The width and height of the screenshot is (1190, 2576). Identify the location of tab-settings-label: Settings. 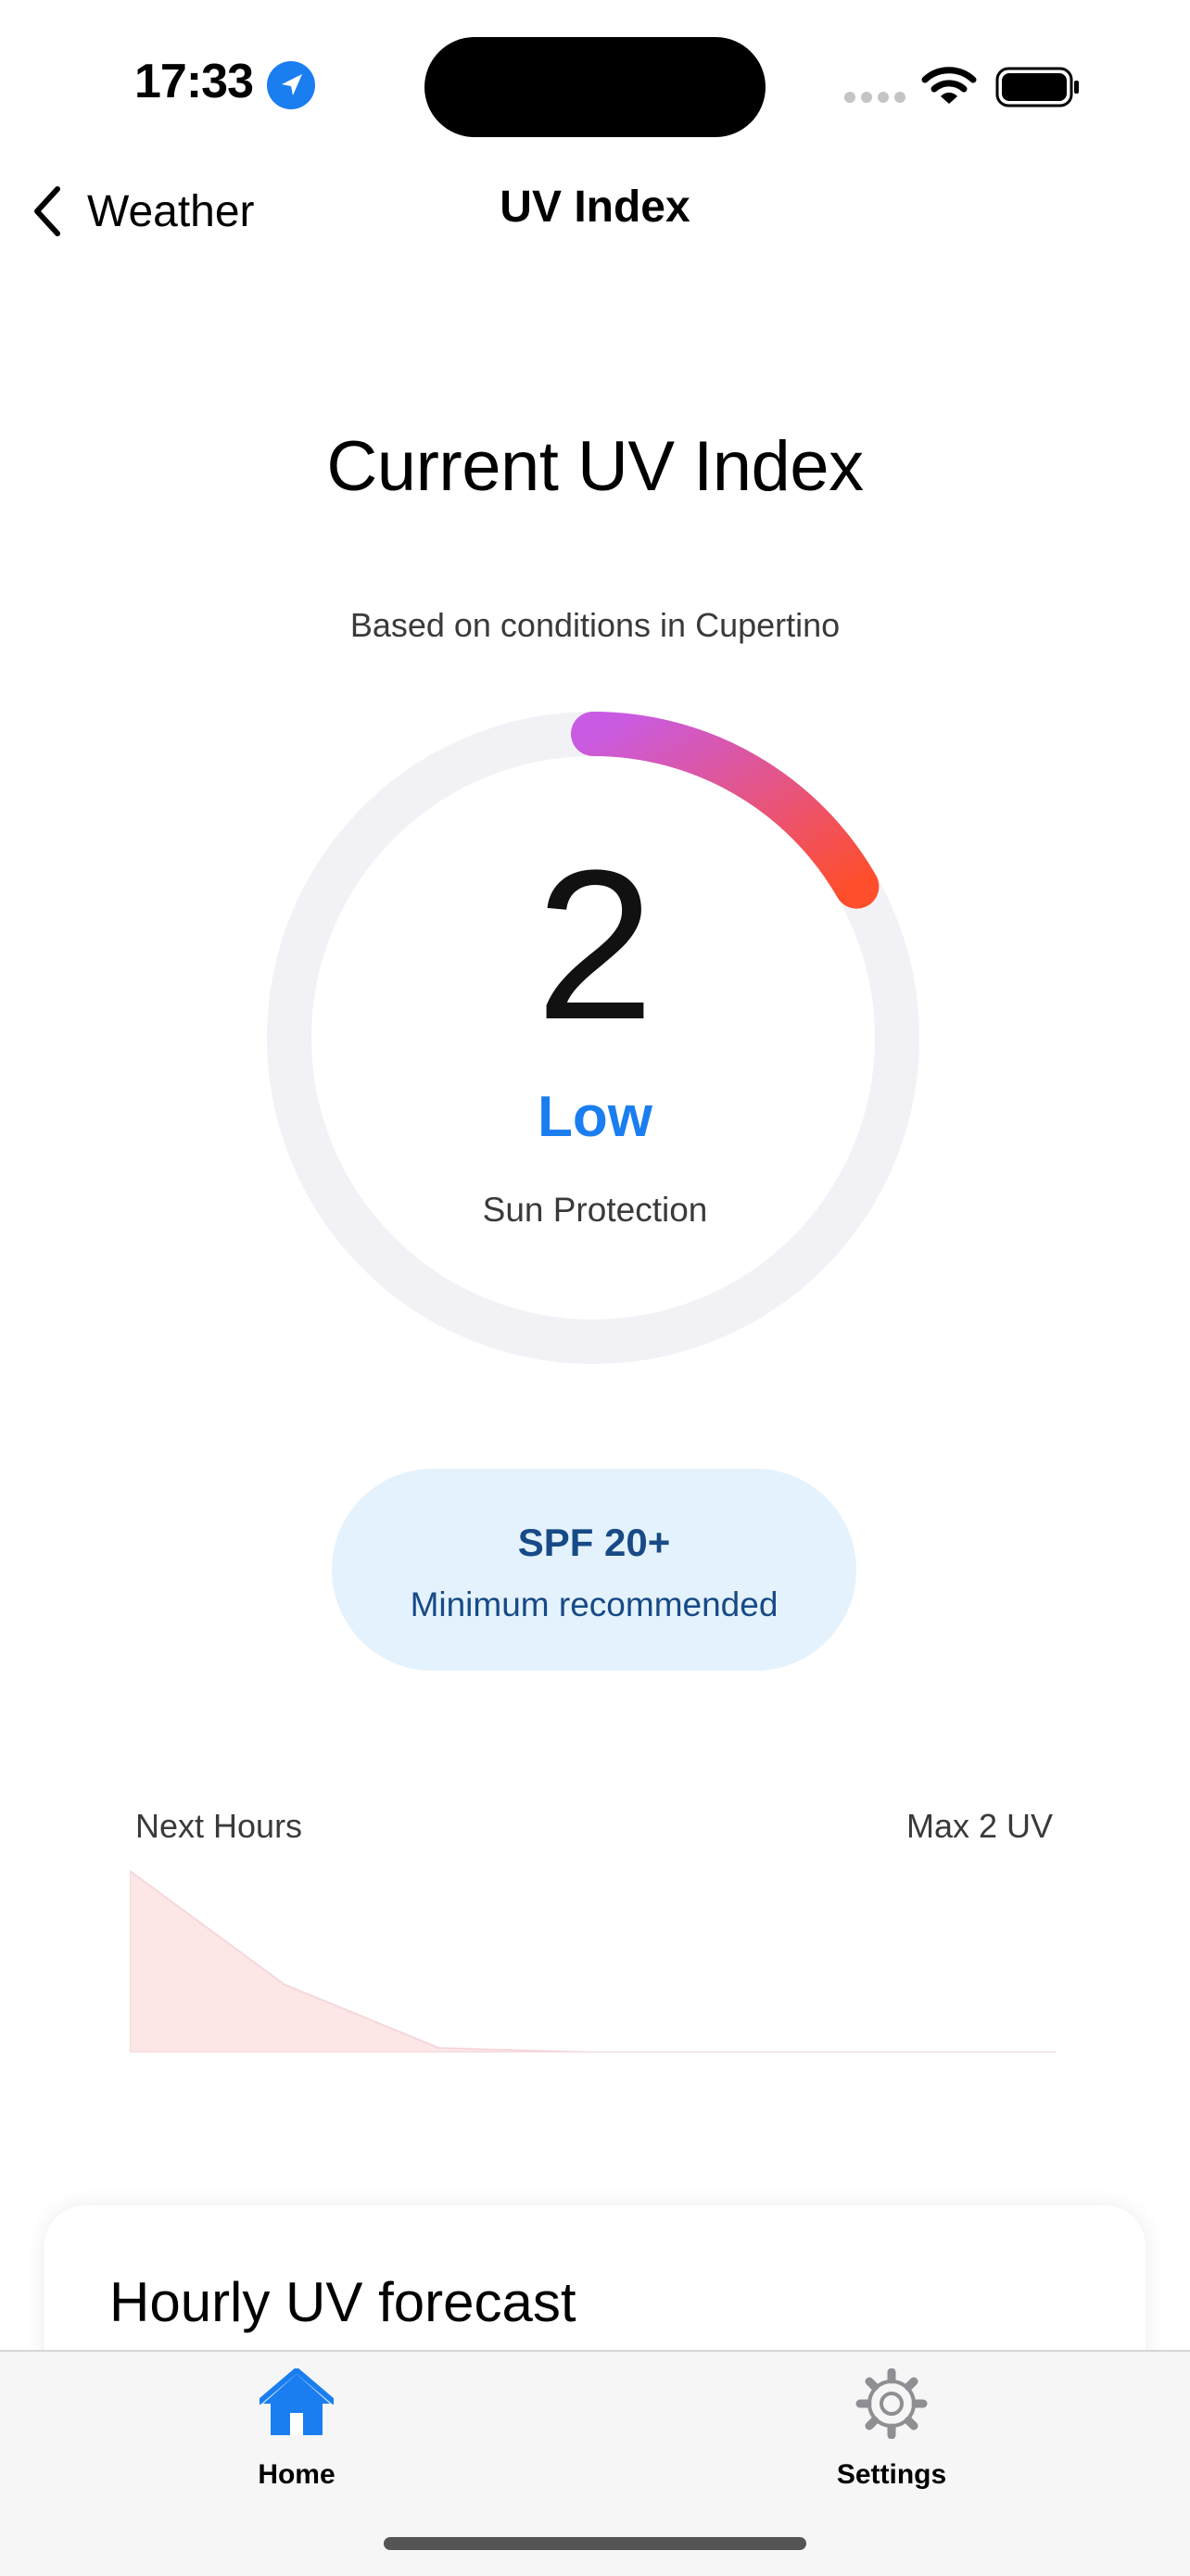
(891, 2475).